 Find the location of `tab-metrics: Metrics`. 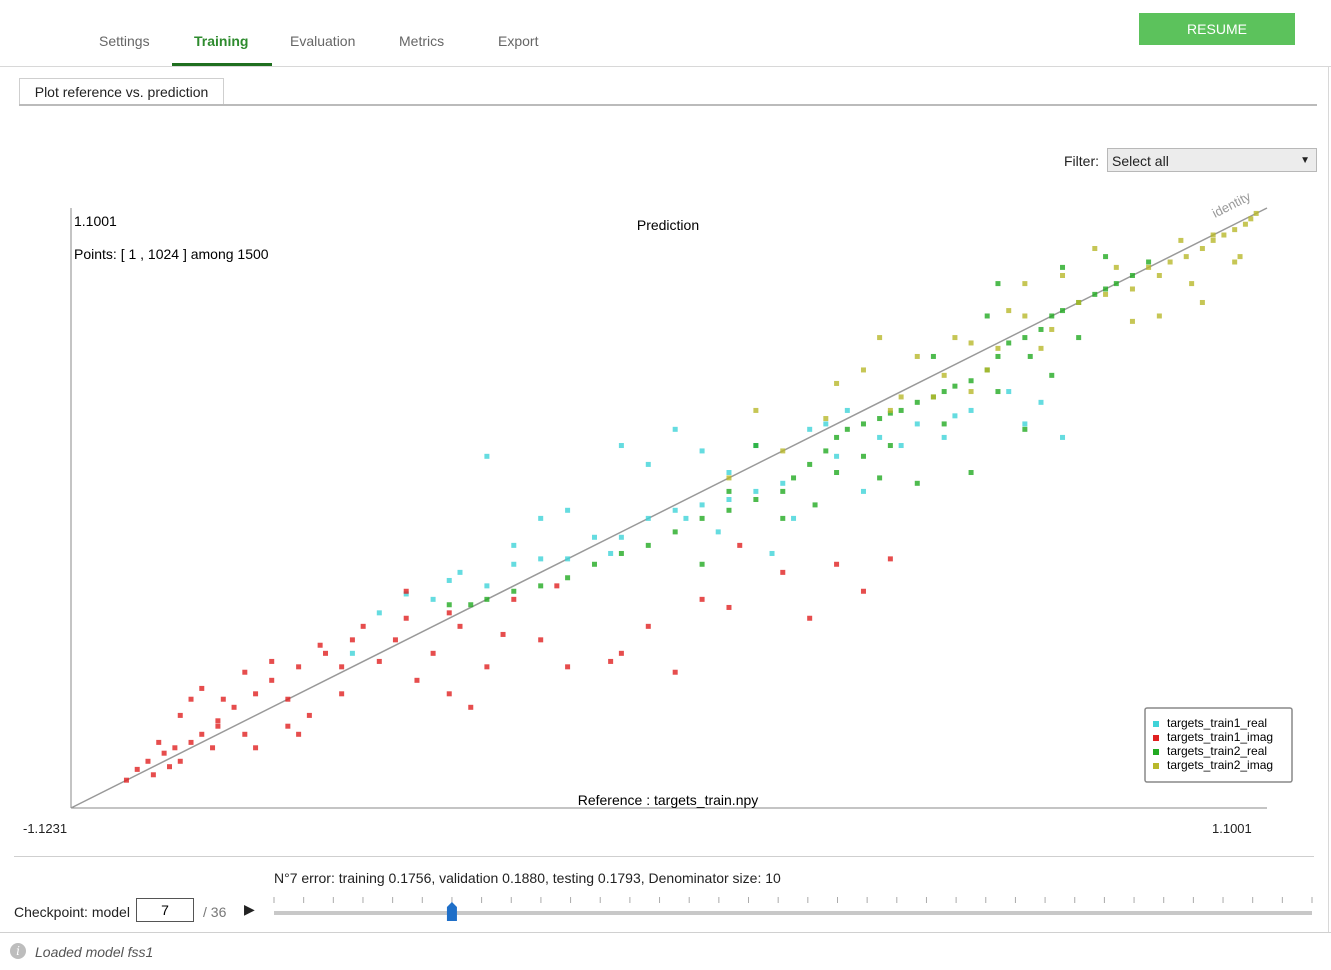

tab-metrics: Metrics is located at coordinates (421, 41).